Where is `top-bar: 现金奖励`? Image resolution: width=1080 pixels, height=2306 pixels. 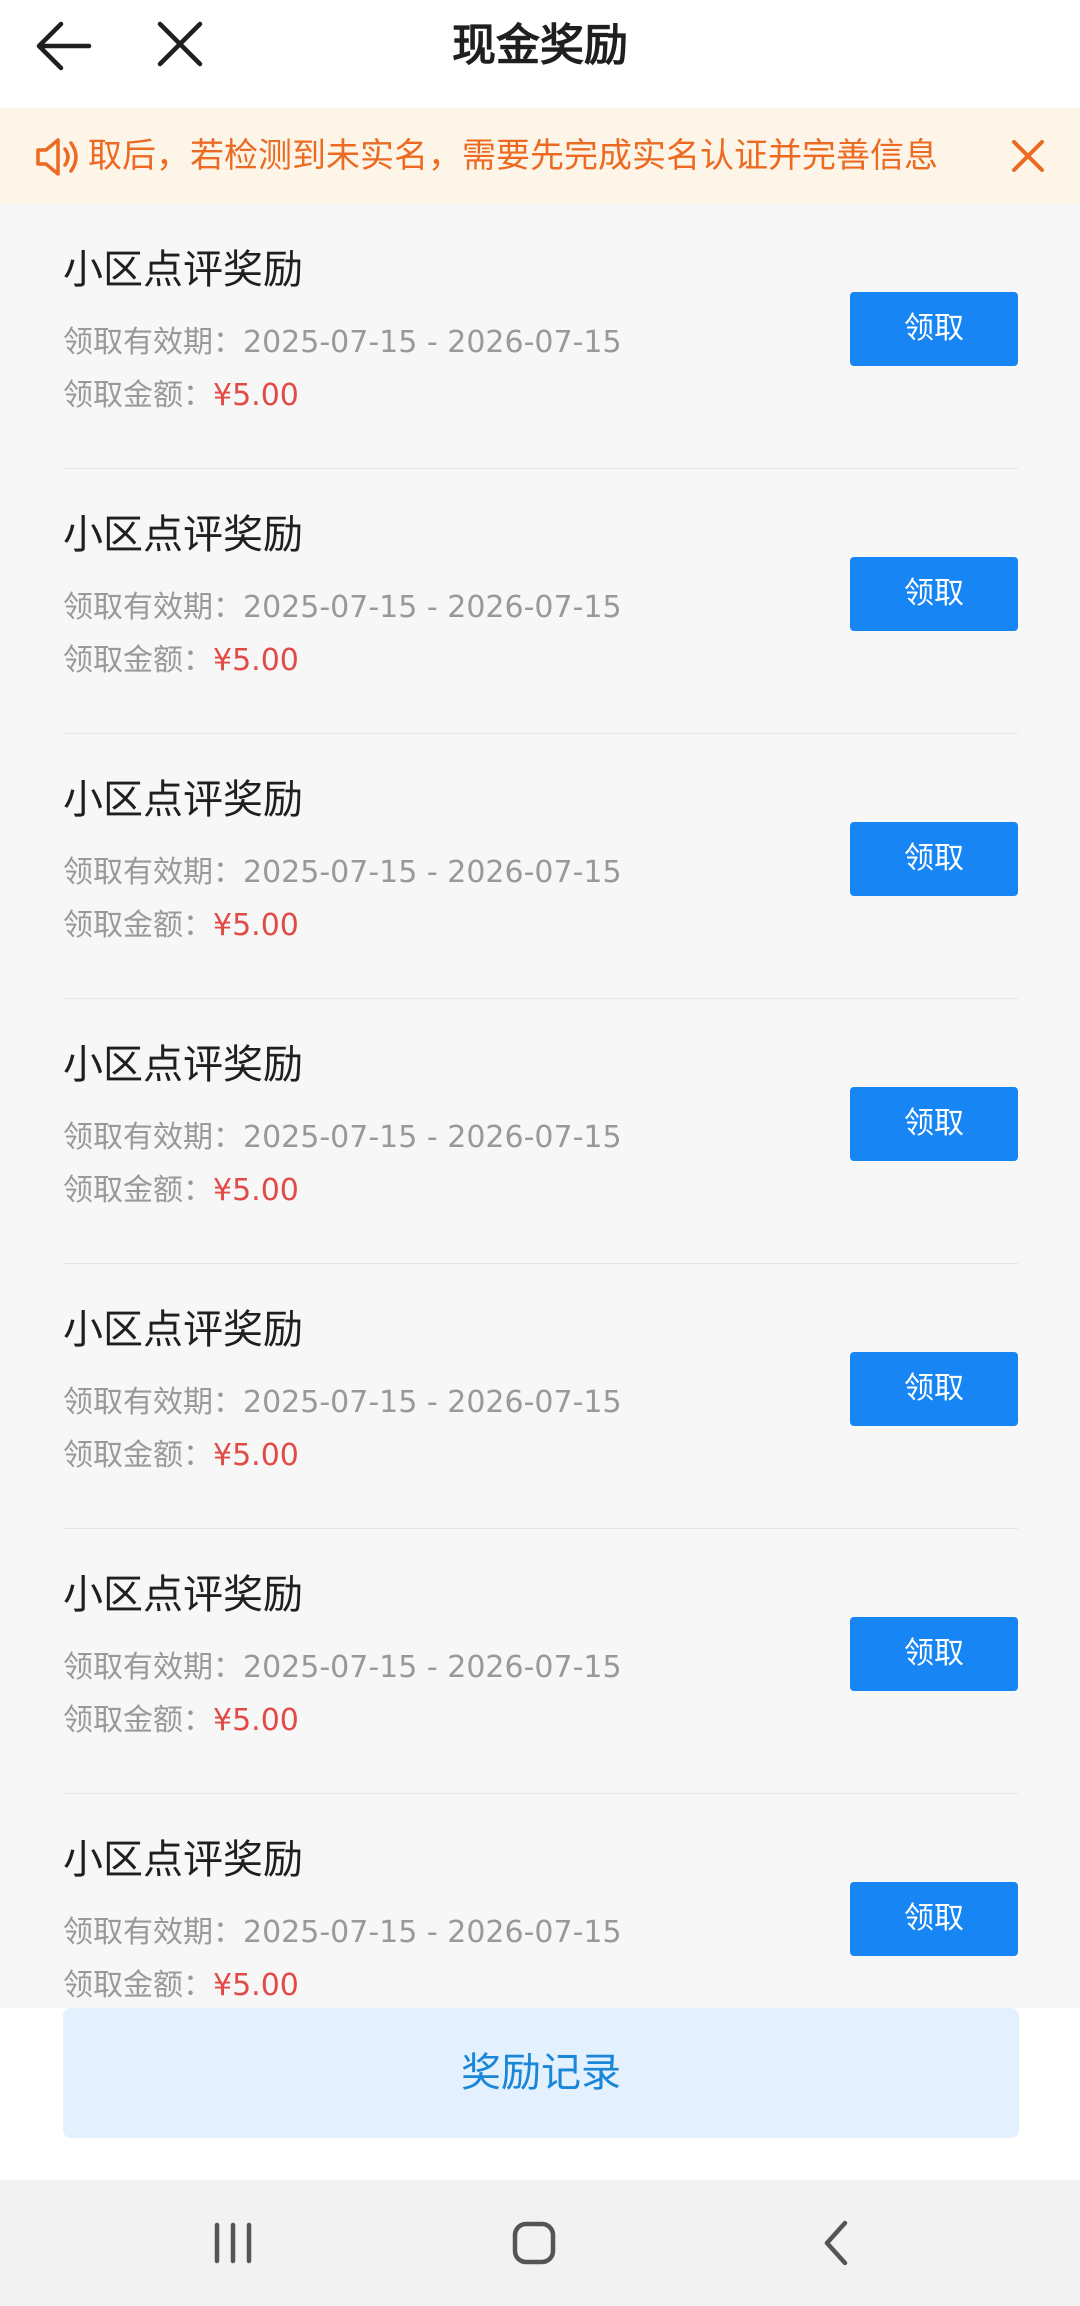
top-bar: 现金奖励 is located at coordinates (540, 54).